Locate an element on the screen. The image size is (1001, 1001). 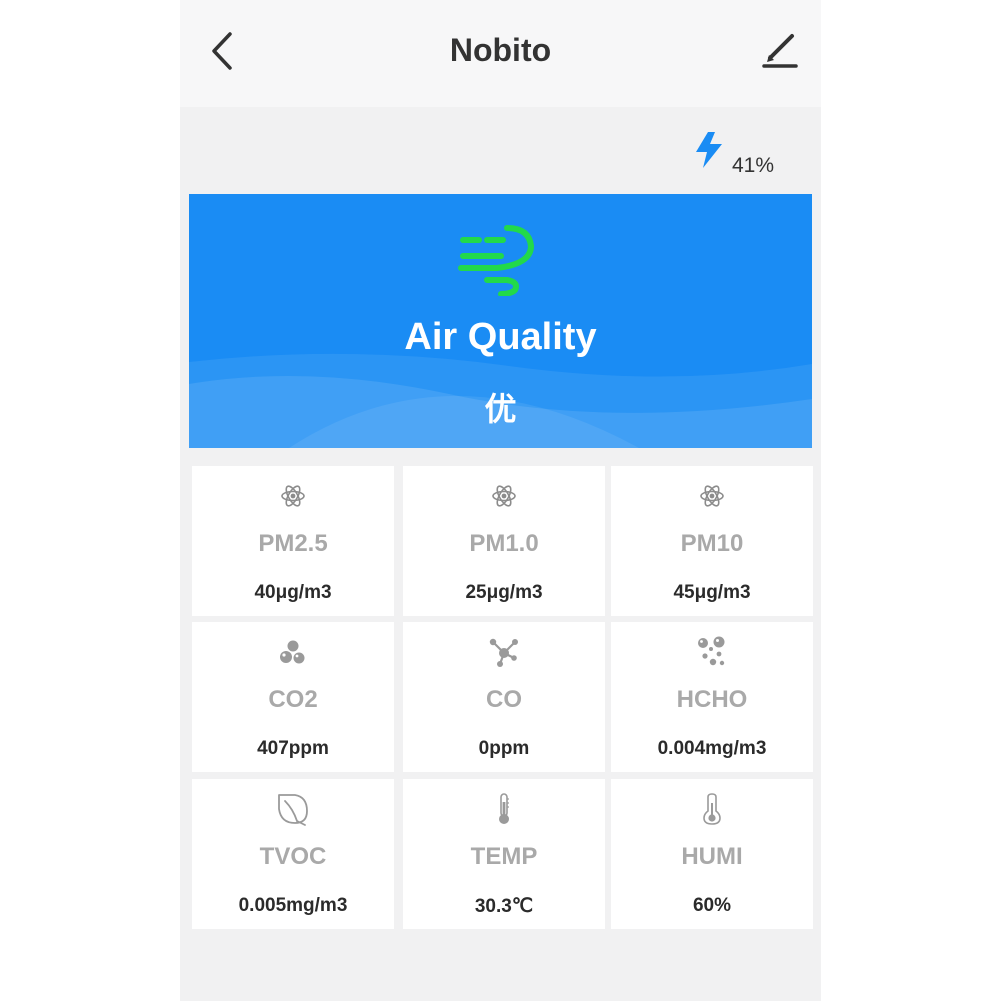
metric-label: TEMP is located at coordinates (504, 856).